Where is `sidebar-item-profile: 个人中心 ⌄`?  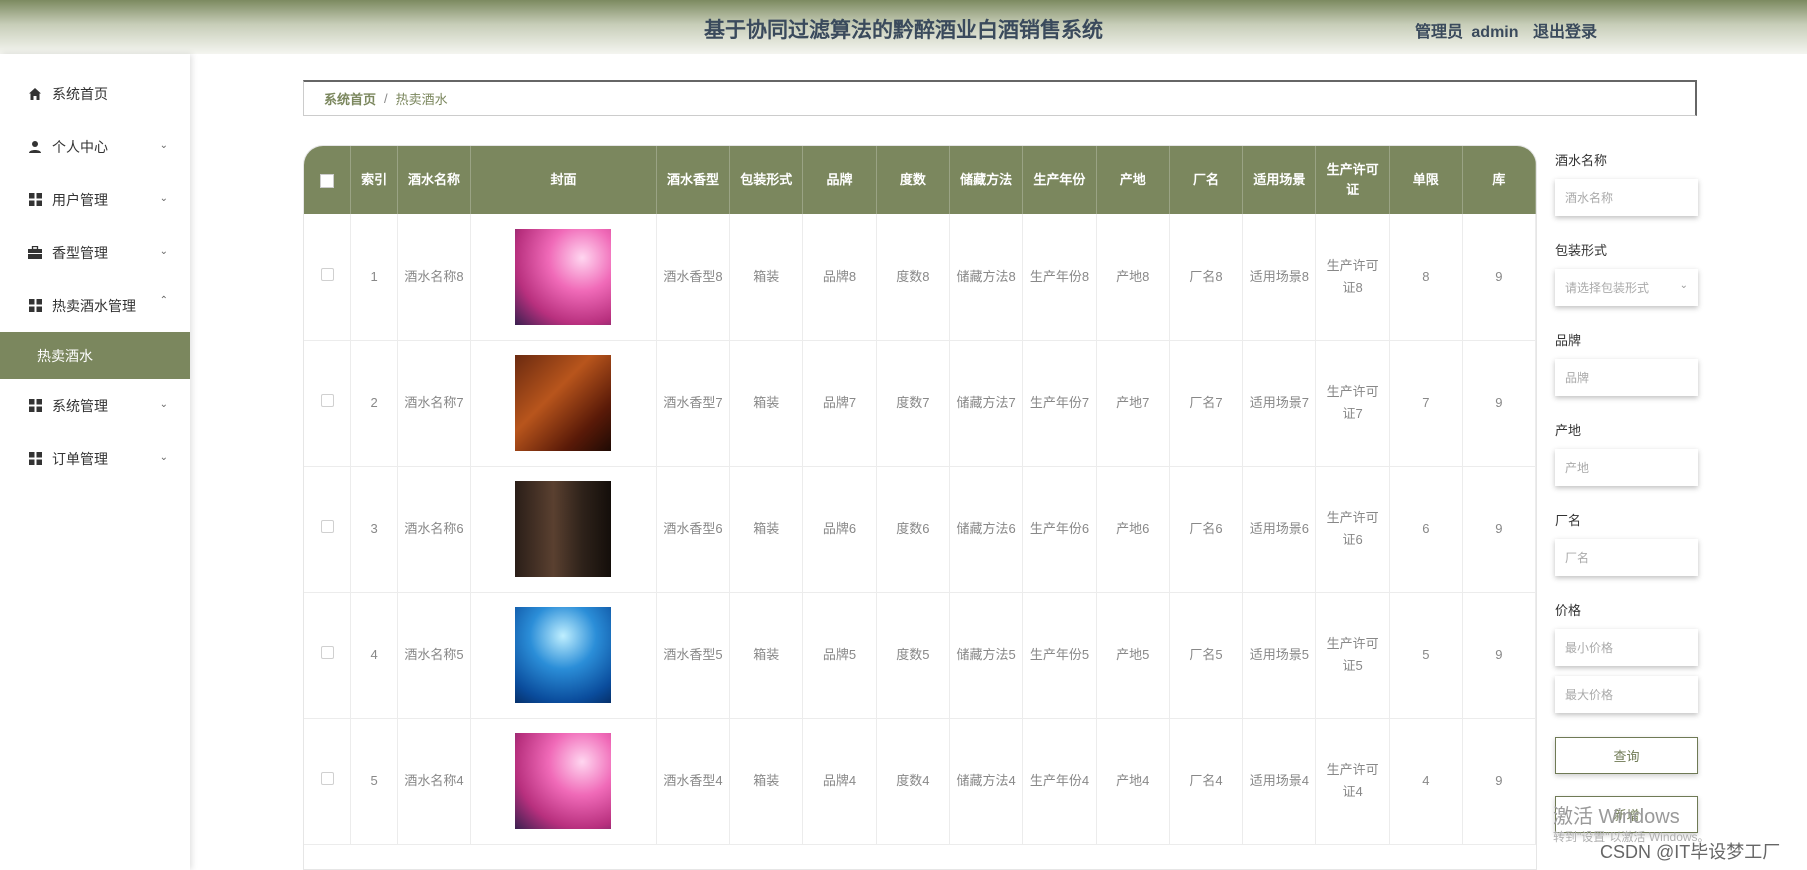 sidebar-item-profile: 个人中心 ⌄ is located at coordinates (95, 146).